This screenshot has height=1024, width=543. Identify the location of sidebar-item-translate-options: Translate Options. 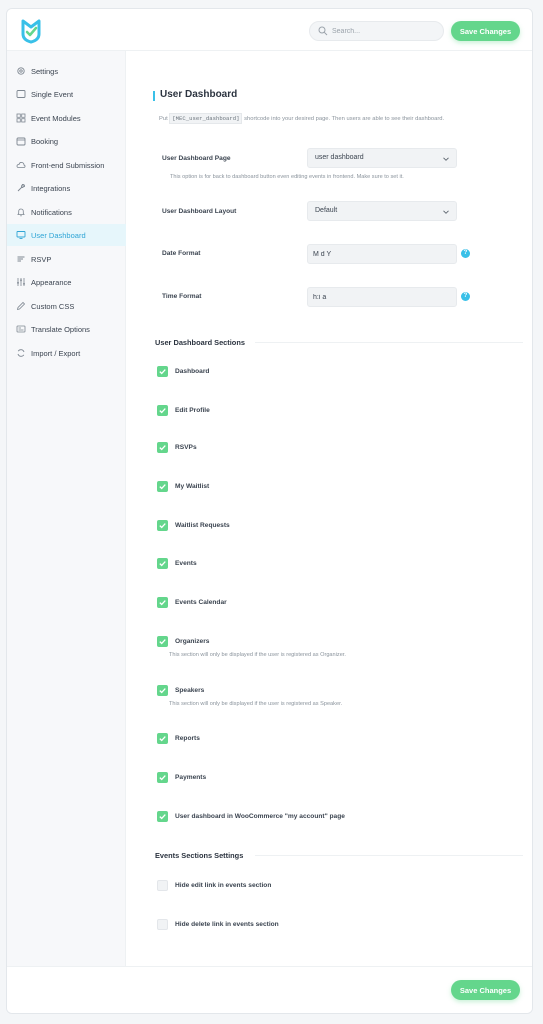
(66, 329).